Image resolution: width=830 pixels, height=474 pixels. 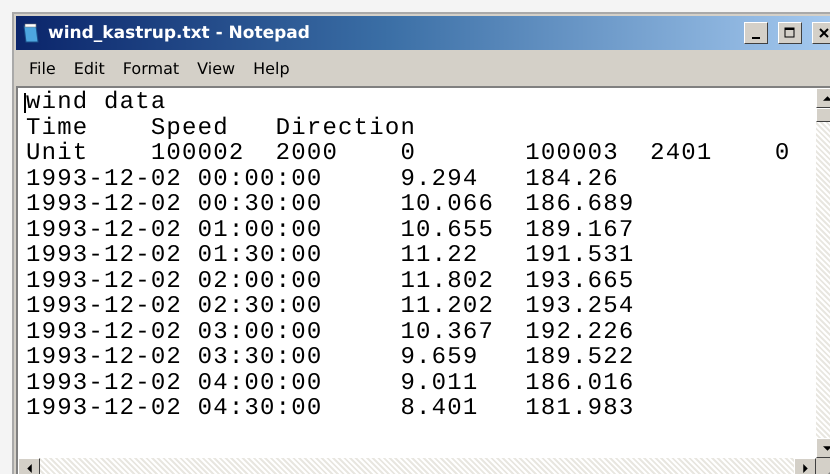 What do you see at coordinates (330, 281) in the screenshot?
I see `text-line: 1993-12-02 02:00:00 11.802 193.665` at bounding box center [330, 281].